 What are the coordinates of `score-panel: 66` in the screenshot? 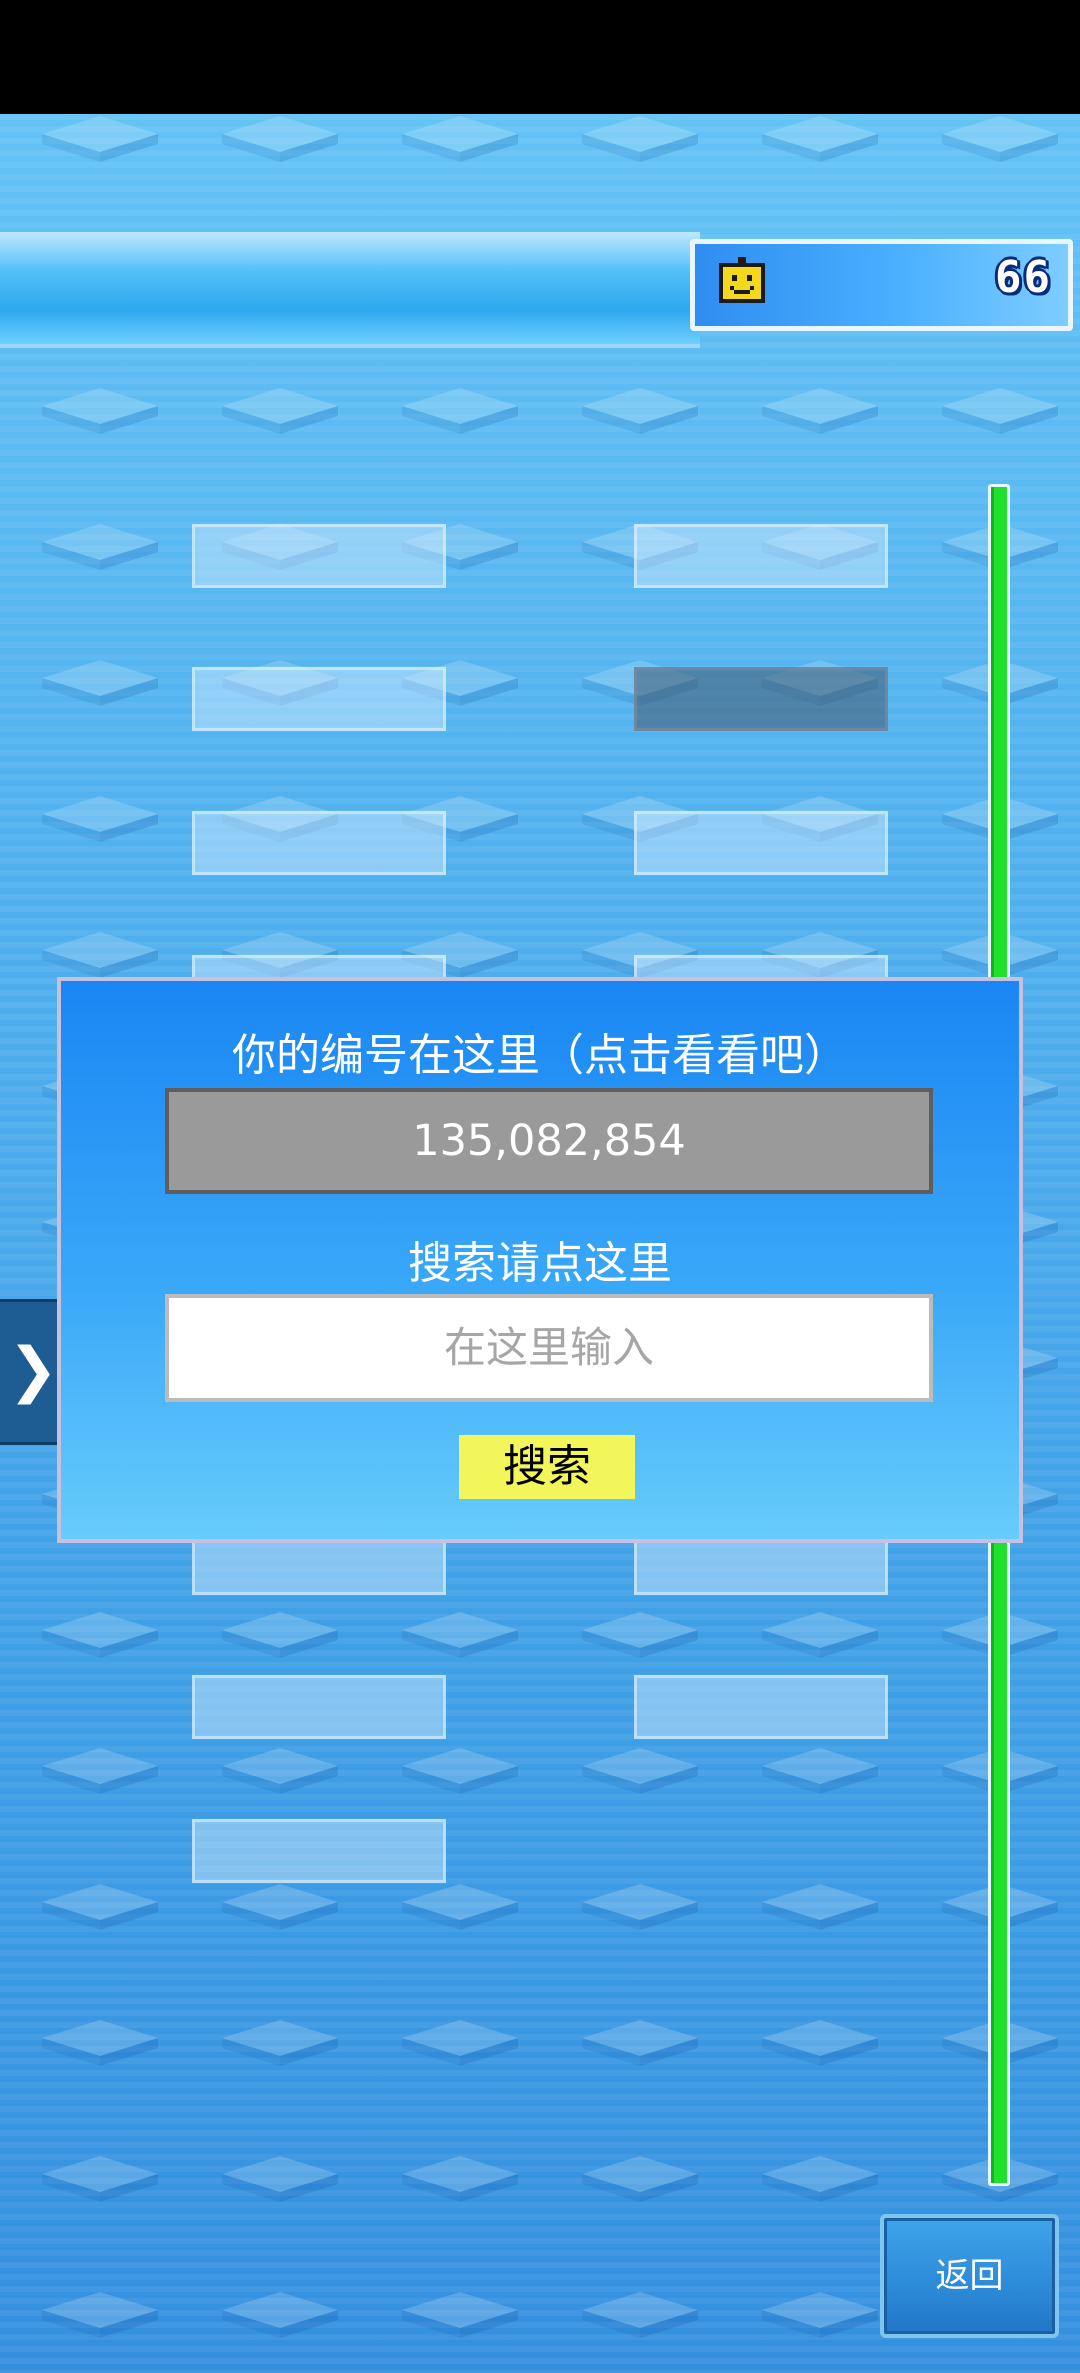 It's located at (881, 285).